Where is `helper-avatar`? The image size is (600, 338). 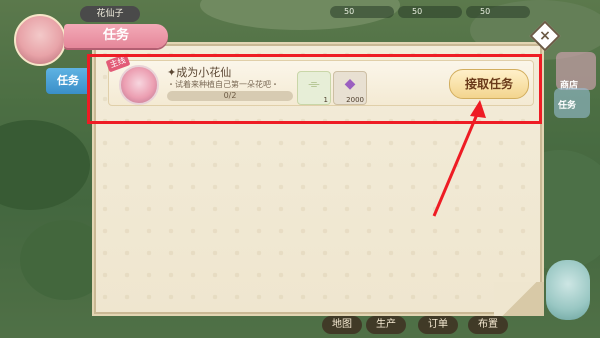
helper-avatar is located at coordinates (568, 290).